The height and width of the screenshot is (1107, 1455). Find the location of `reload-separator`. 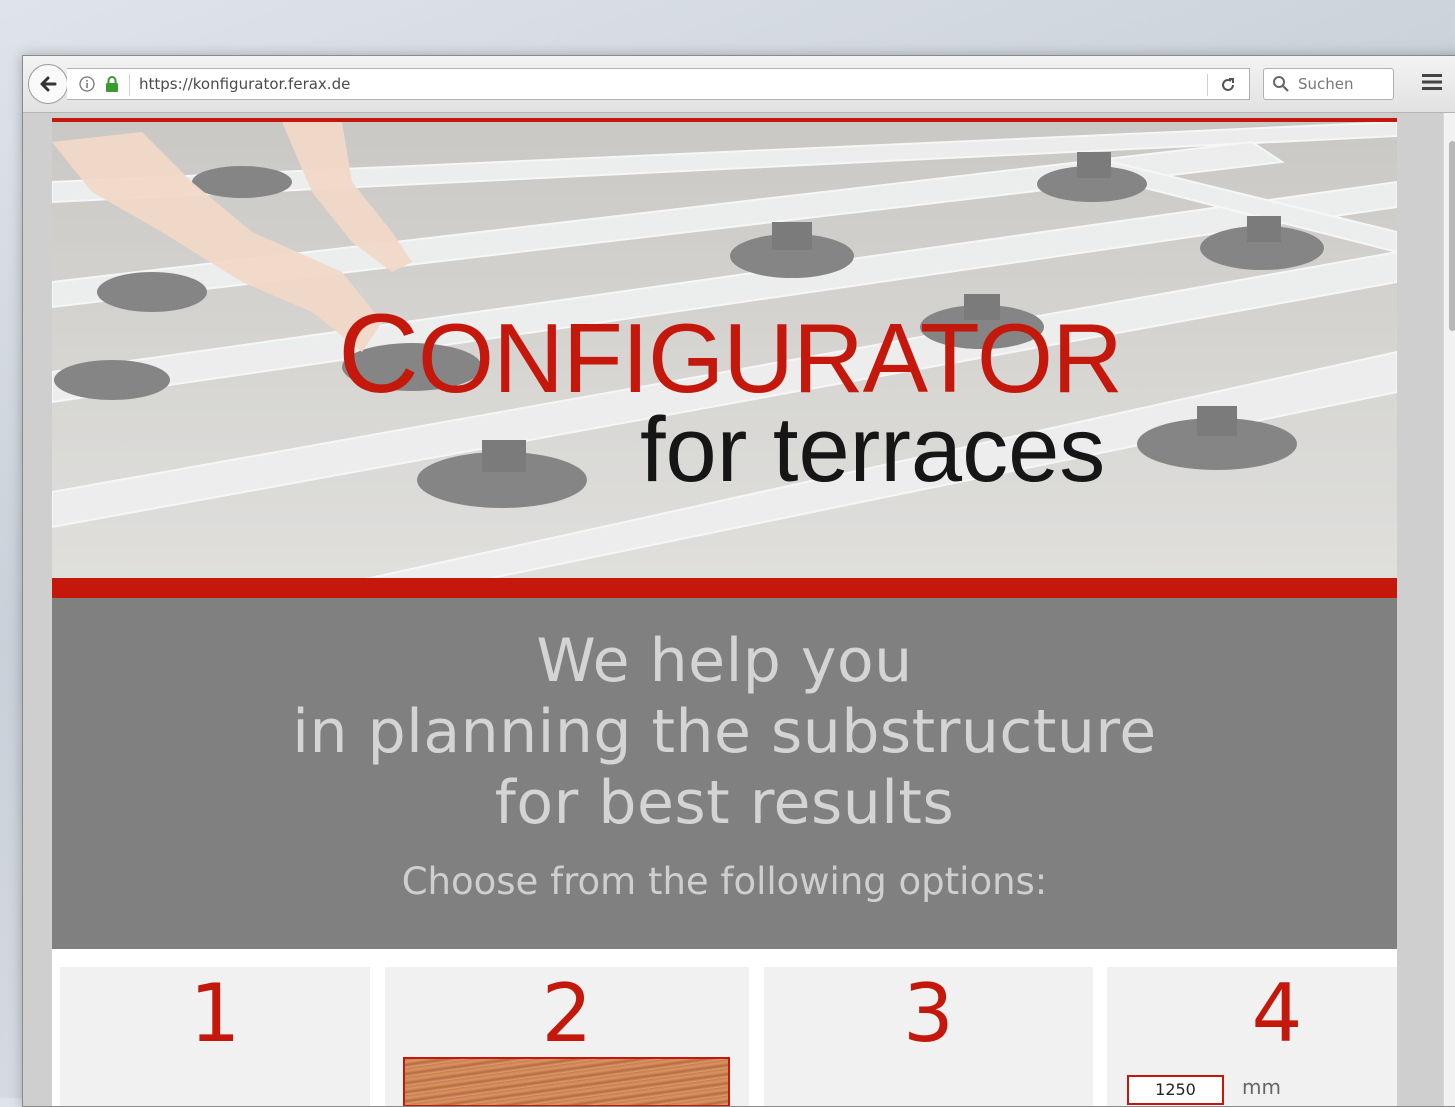

reload-separator is located at coordinates (1207, 85).